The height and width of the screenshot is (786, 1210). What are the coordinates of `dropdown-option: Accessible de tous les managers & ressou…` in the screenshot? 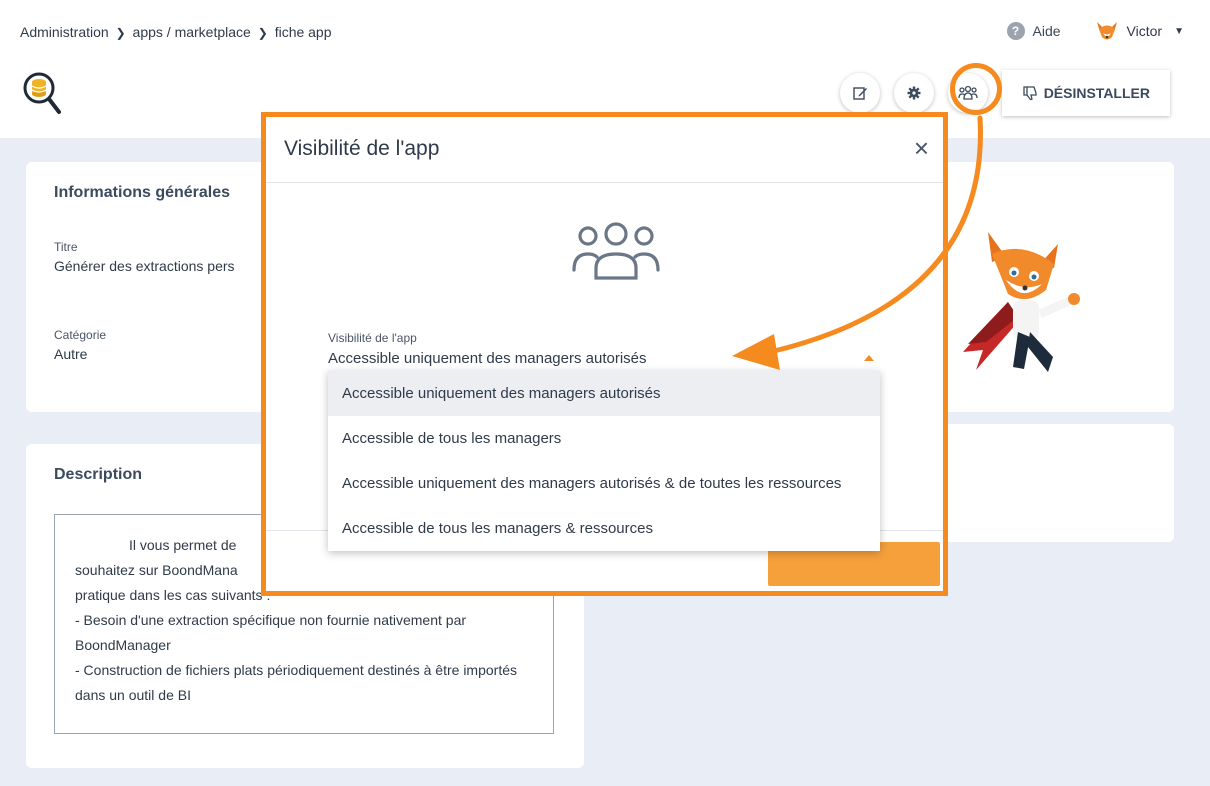 It's located at (604, 528).